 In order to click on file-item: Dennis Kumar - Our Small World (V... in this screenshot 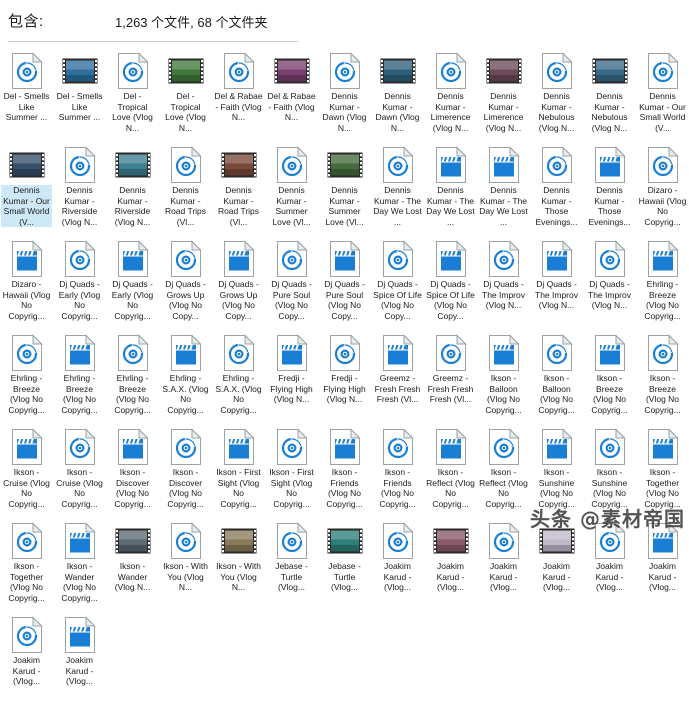, I will do `click(662, 95)`.